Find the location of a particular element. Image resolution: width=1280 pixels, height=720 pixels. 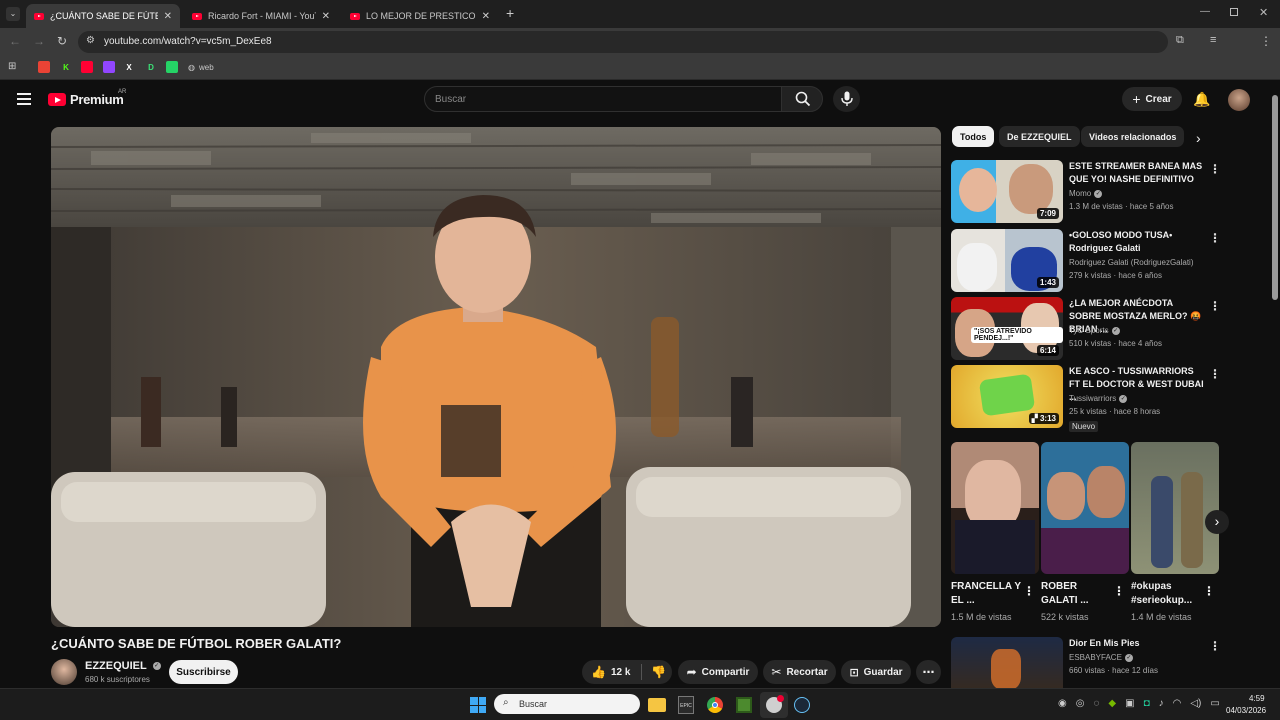

share-button: ➦ Compartir is located at coordinates (718, 672).